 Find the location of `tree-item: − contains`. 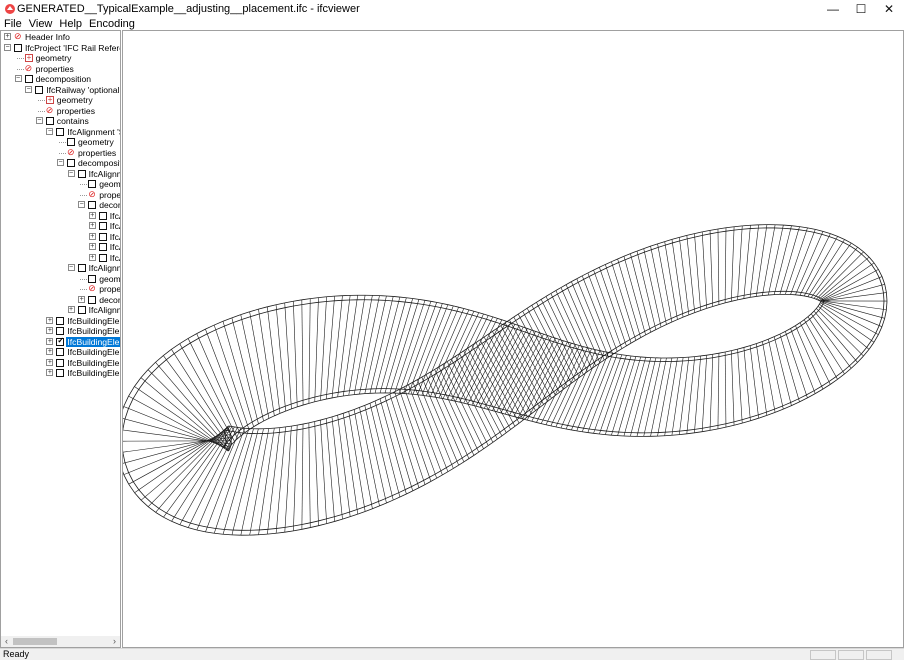

tree-item: − contains is located at coordinates (60, 121).